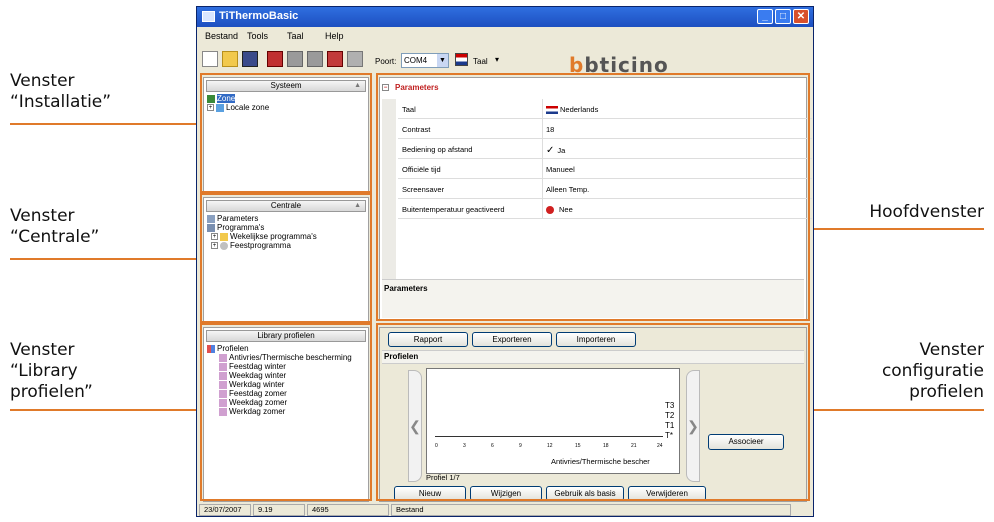  I want to click on save-icon, so click(250, 59).